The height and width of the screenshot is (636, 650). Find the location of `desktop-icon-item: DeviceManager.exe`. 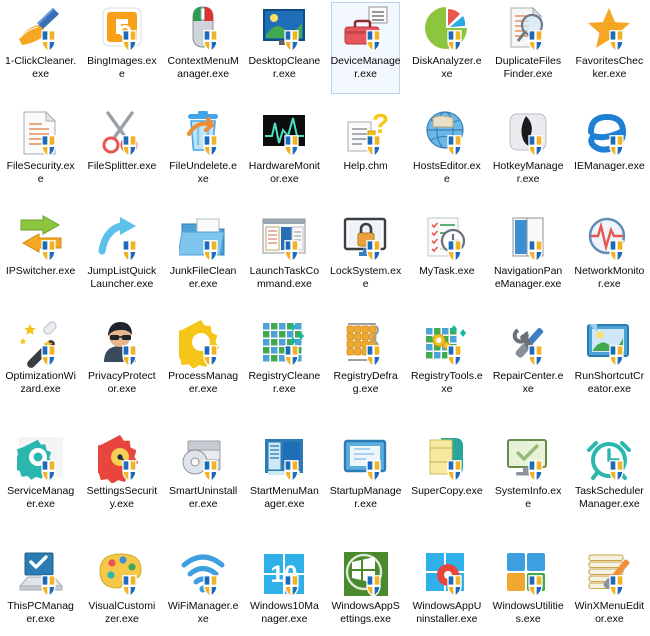

desktop-icon-item: DeviceManager.exe is located at coordinates (365, 52).